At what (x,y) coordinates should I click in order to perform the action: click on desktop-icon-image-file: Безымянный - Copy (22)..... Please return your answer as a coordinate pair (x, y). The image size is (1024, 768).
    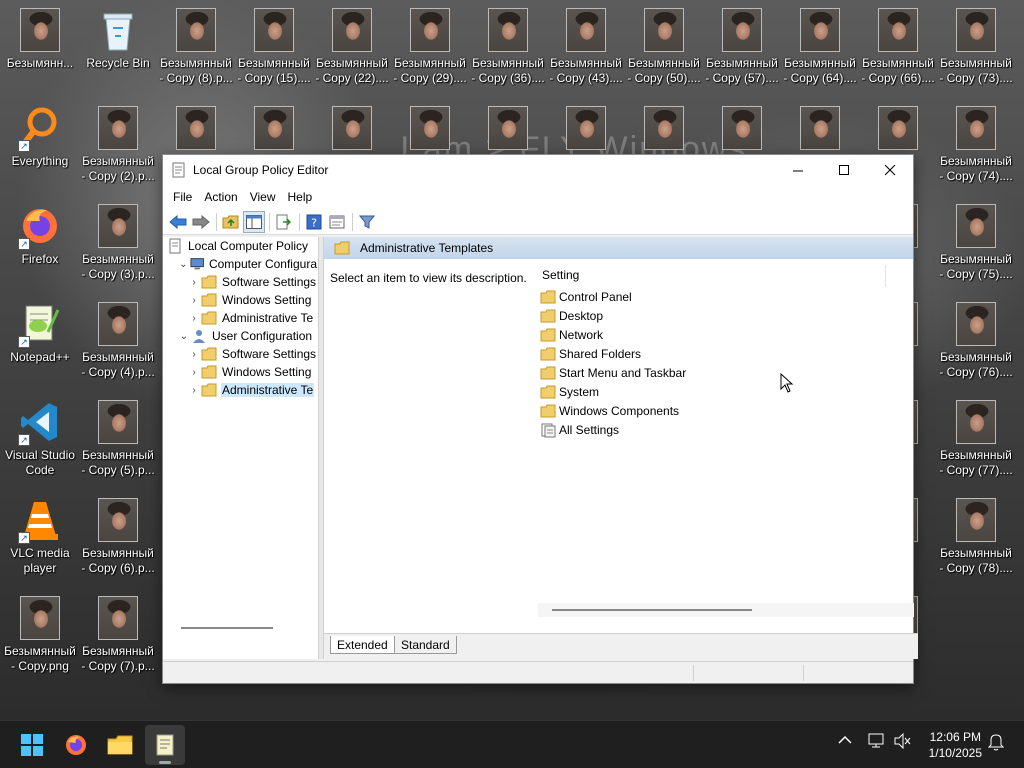
    Looking at the image, I should click on (352, 48).